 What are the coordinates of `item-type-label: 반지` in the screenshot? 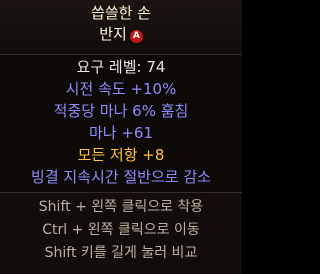 It's located at (113, 34).